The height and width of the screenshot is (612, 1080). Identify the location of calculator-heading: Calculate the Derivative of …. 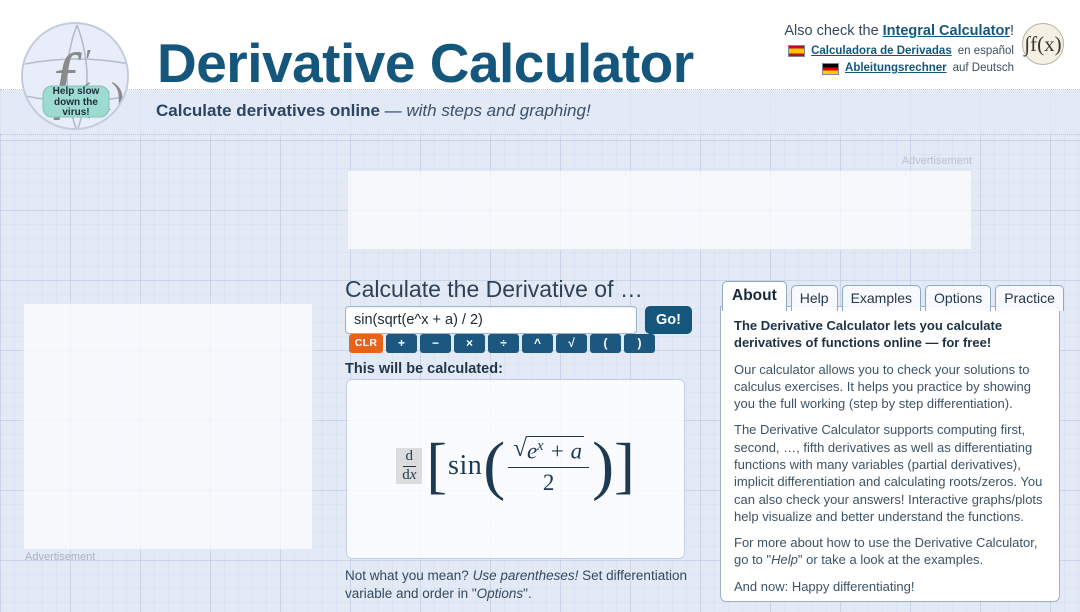
(494, 289).